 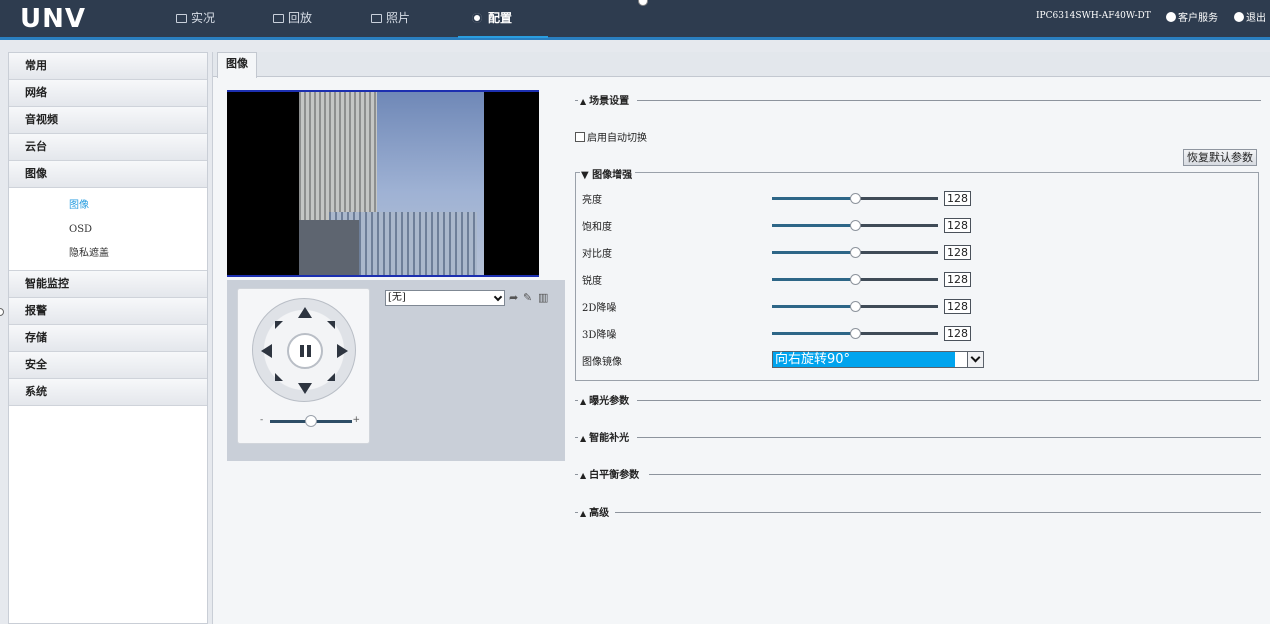 What do you see at coordinates (108, 254) in the screenshot?
I see `submenu-item-privacy-mask: 隐私遮盖` at bounding box center [108, 254].